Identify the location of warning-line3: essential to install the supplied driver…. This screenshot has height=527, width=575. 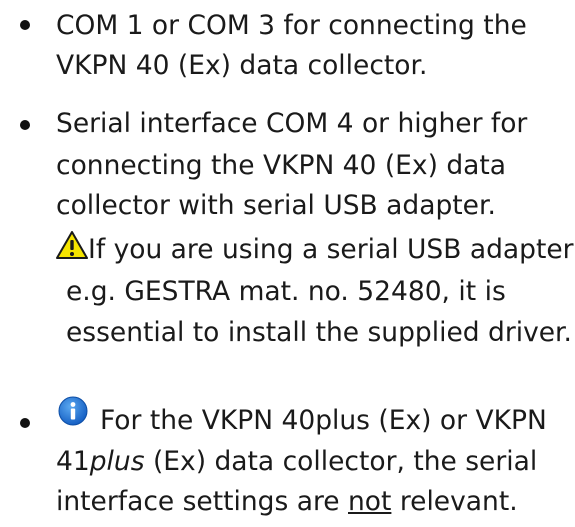
(319, 332).